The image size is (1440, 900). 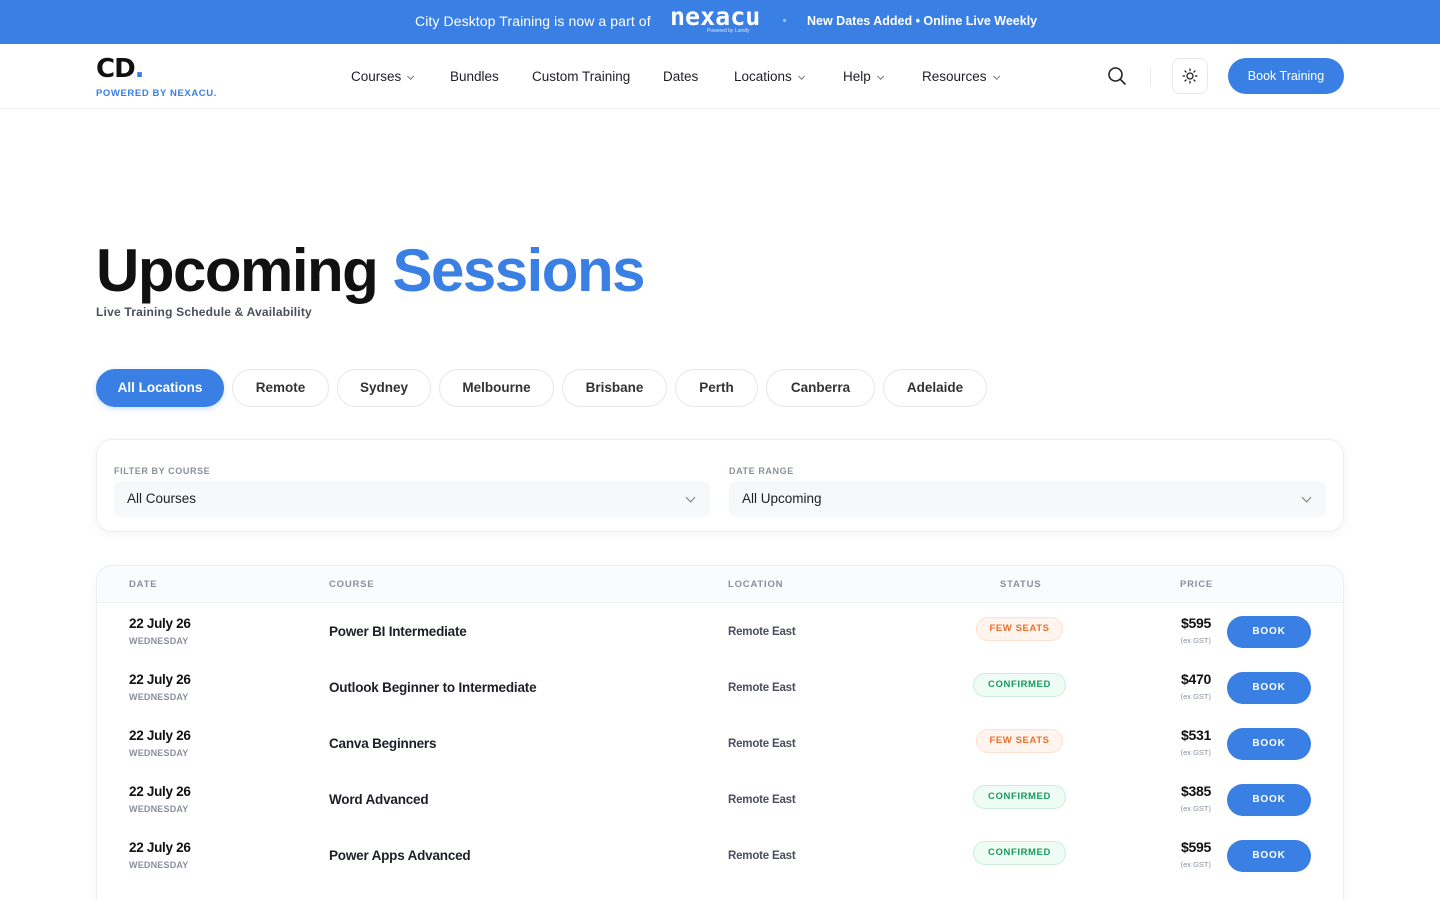 I want to click on location-pill-canberra: Canberra, so click(x=820, y=388).